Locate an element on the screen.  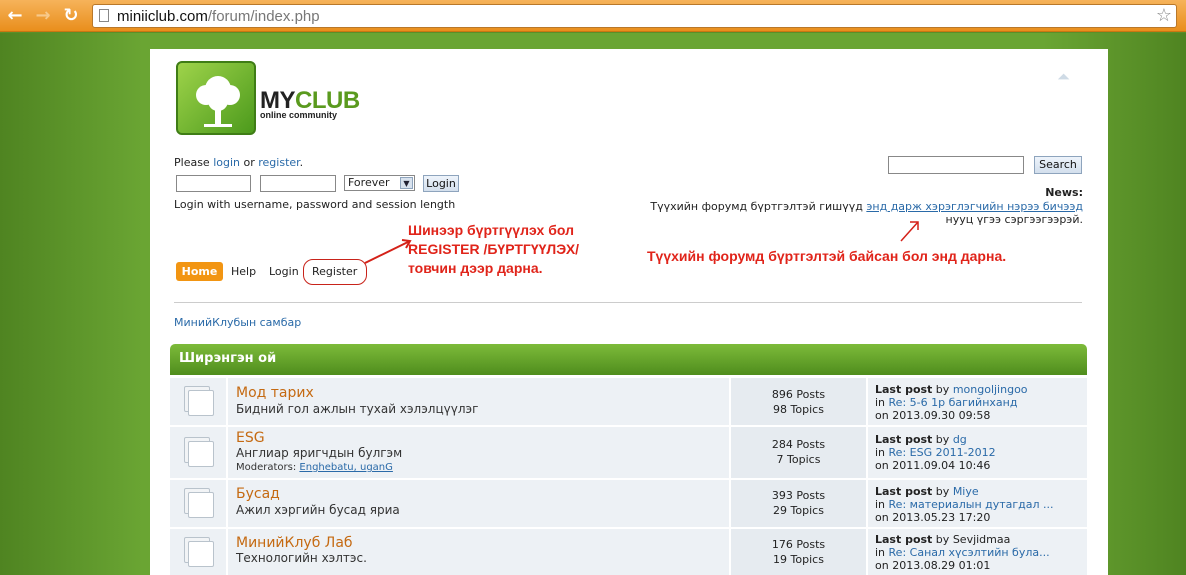
topic-count: 98 Topics is located at coordinates (798, 409).